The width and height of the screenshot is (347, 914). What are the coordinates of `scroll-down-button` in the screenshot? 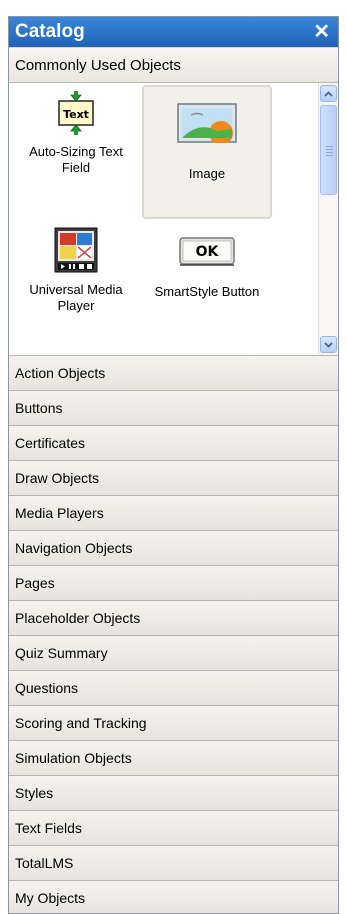 It's located at (328, 344).